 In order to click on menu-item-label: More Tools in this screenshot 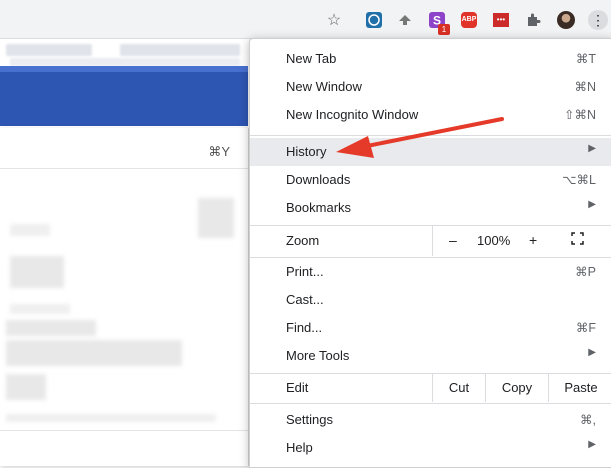, I will do `click(318, 355)`.